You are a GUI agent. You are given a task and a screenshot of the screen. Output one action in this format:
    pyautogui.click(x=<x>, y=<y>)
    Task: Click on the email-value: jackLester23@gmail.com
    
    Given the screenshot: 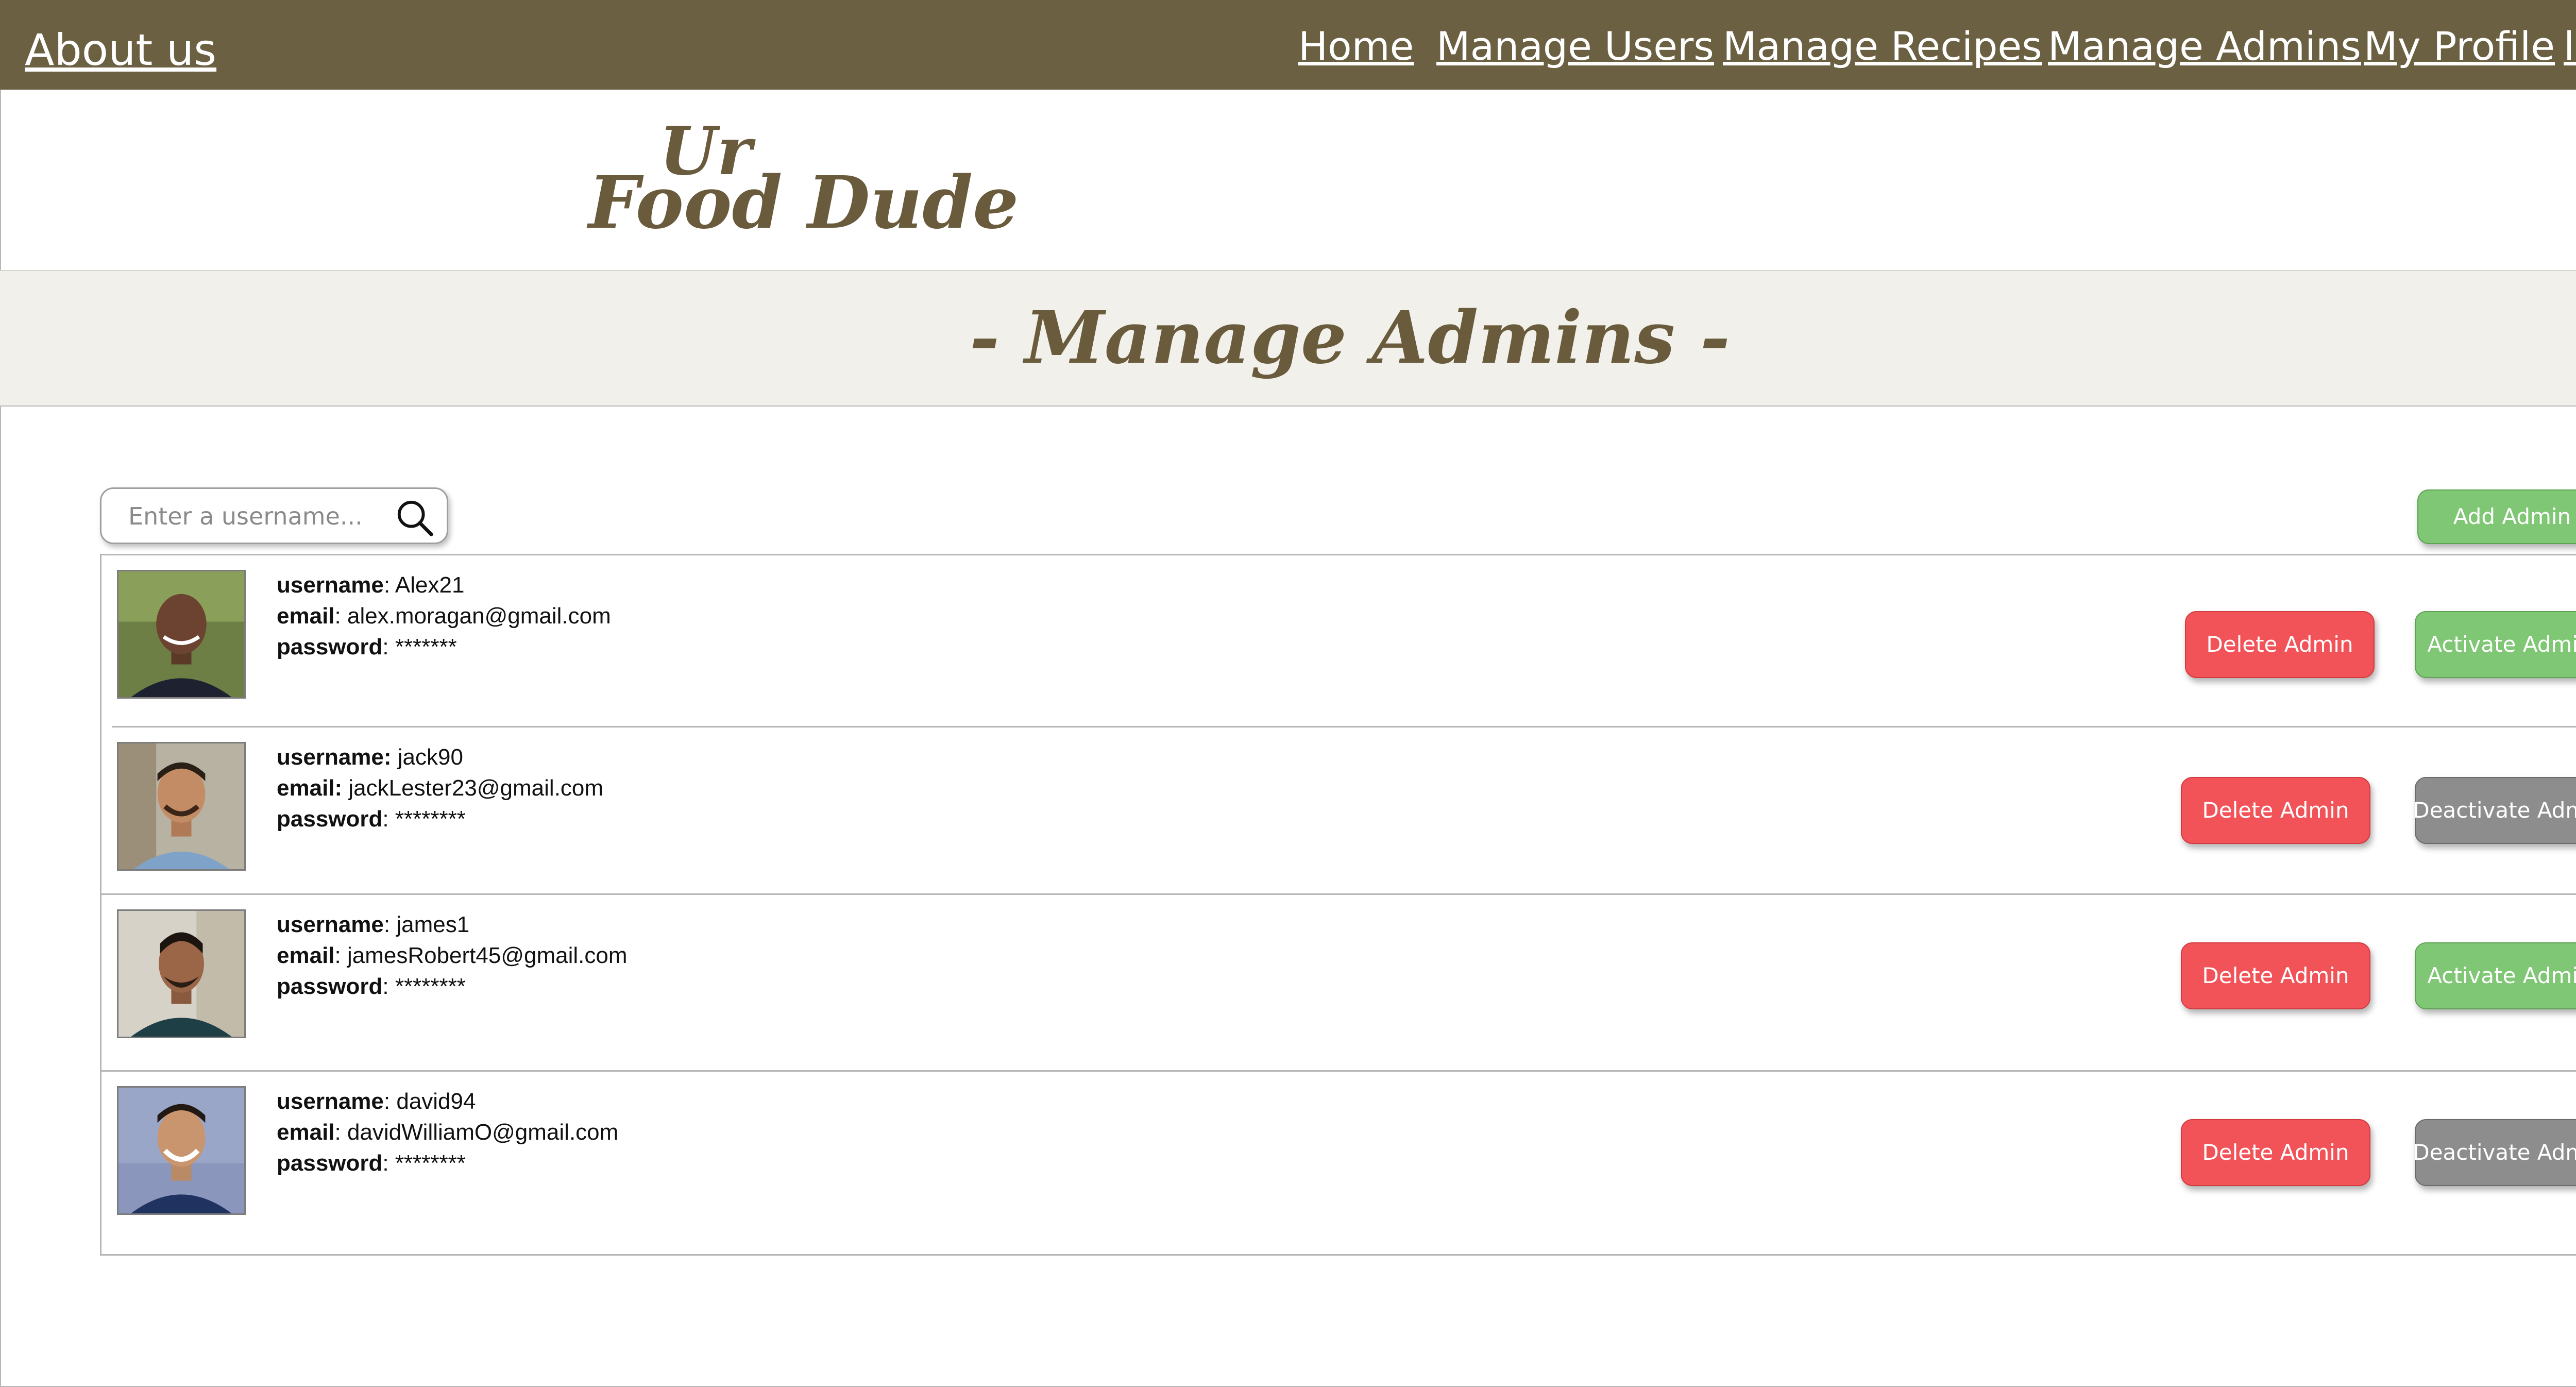 What is the action you would take?
    pyautogui.click(x=476, y=788)
    